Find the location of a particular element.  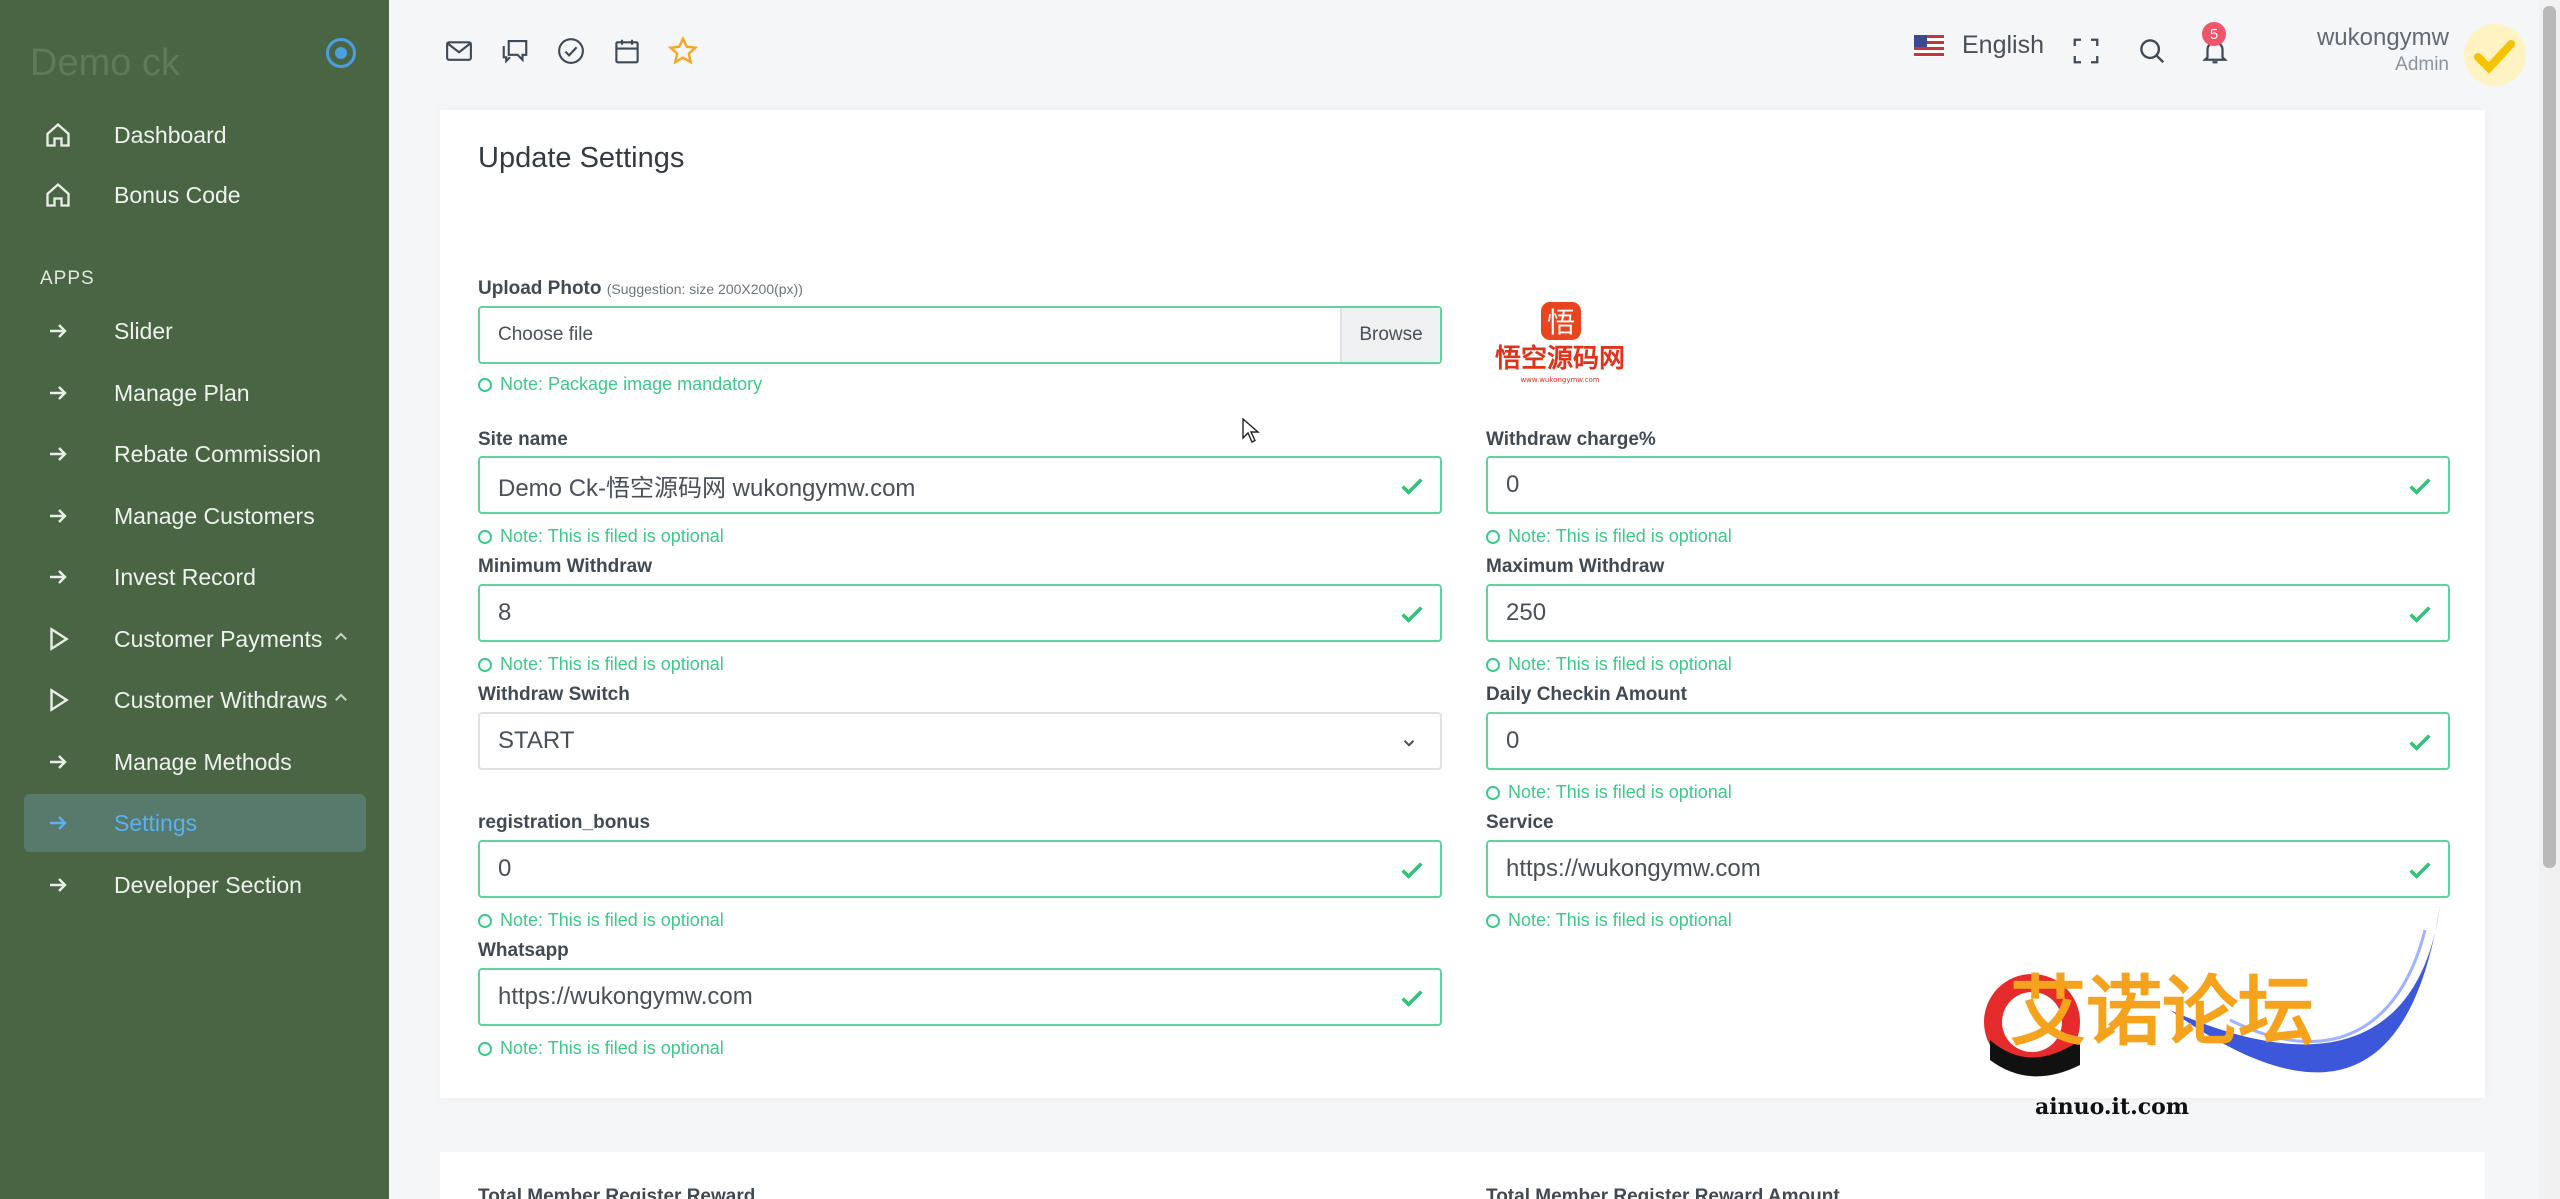

search-icon is located at coordinates (2152, 51).